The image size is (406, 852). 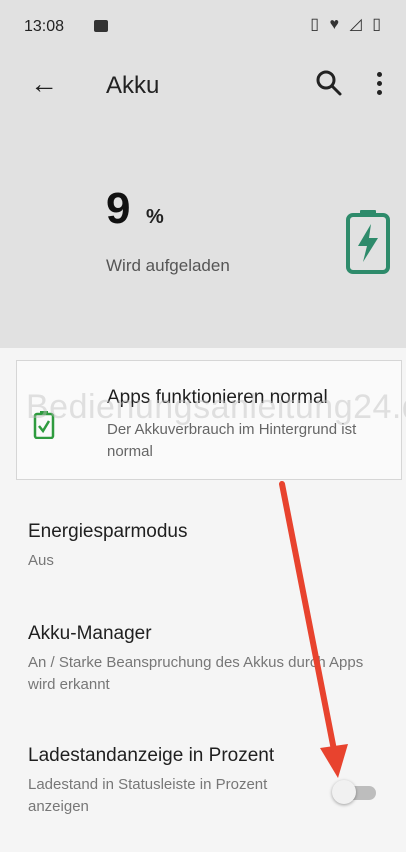 What do you see at coordinates (108, 531) in the screenshot?
I see `setting-title: Energiesparmodus` at bounding box center [108, 531].